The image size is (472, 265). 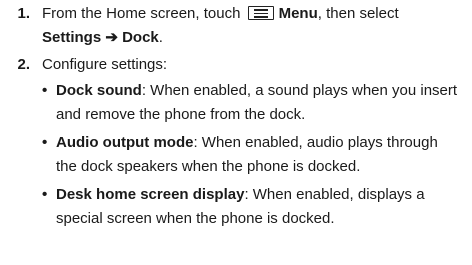 I want to click on step-number: 1., so click(x=23, y=13).